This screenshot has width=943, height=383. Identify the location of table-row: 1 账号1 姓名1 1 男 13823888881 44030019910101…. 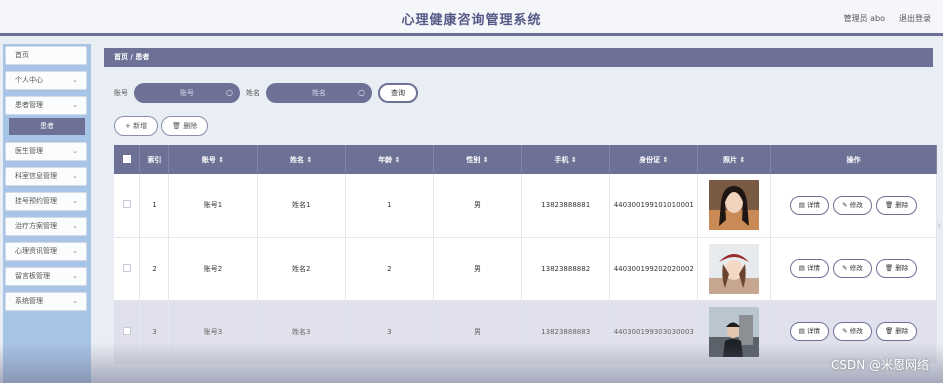
(526, 206).